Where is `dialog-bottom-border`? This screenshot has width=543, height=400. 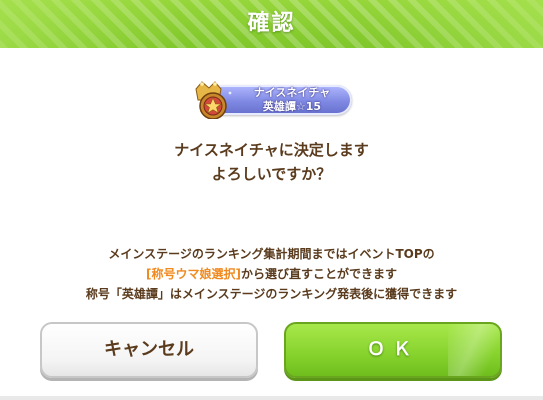 dialog-bottom-border is located at coordinates (271, 398).